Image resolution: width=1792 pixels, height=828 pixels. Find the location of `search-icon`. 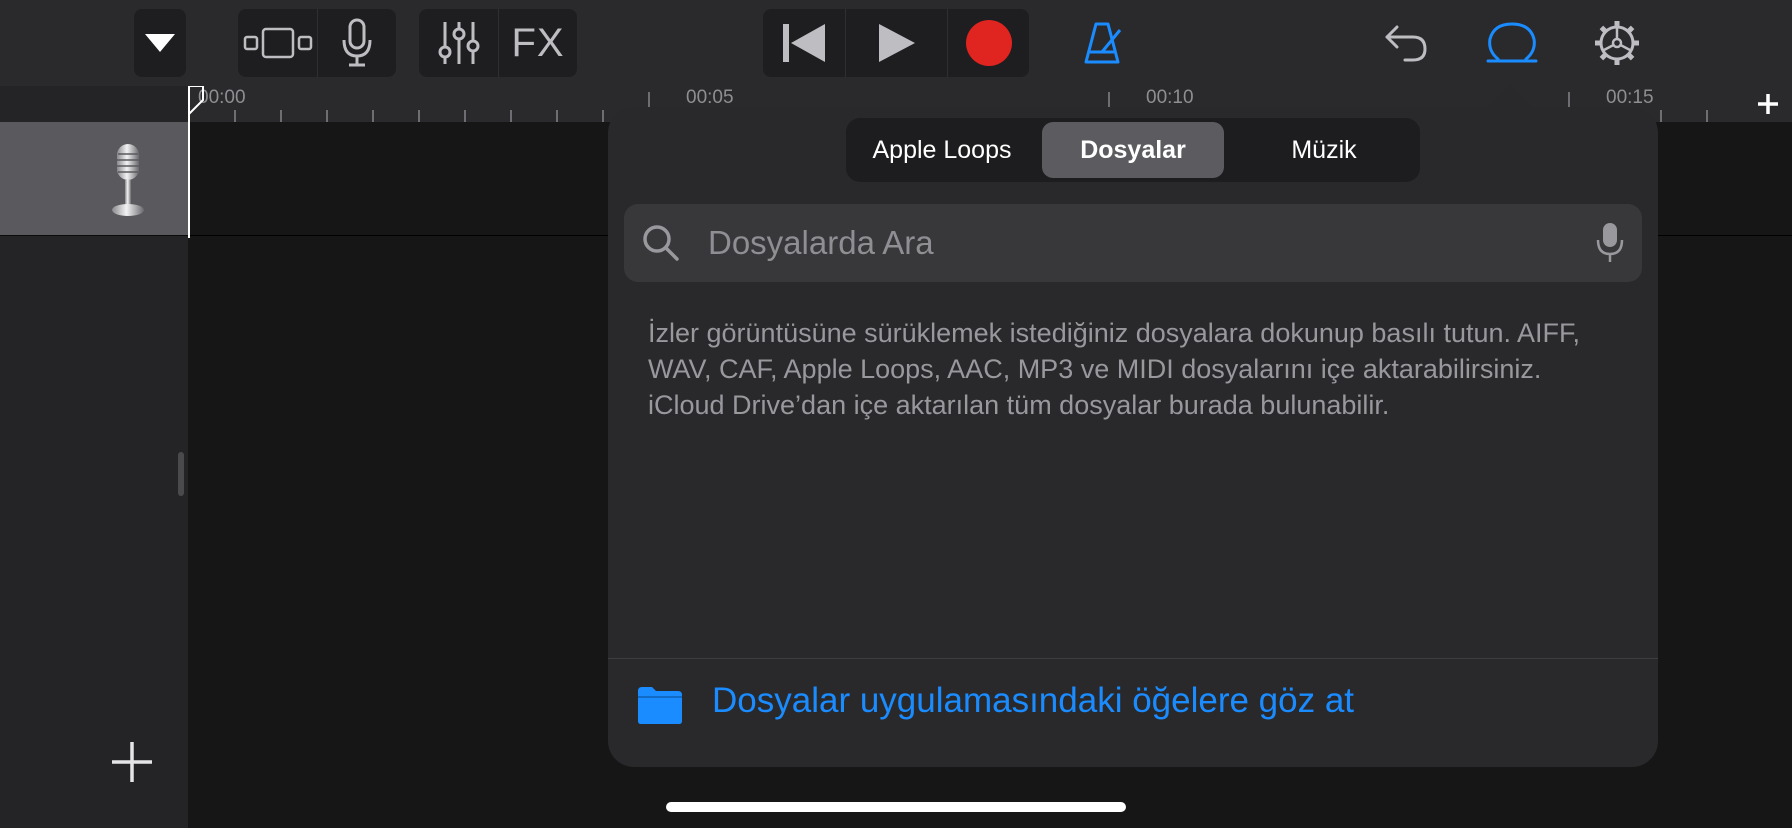

search-icon is located at coordinates (661, 243).